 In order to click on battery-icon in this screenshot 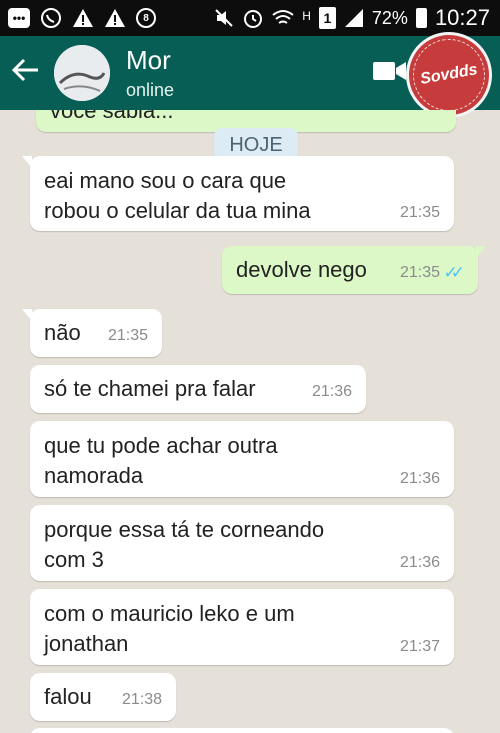, I will do `click(421, 18)`.